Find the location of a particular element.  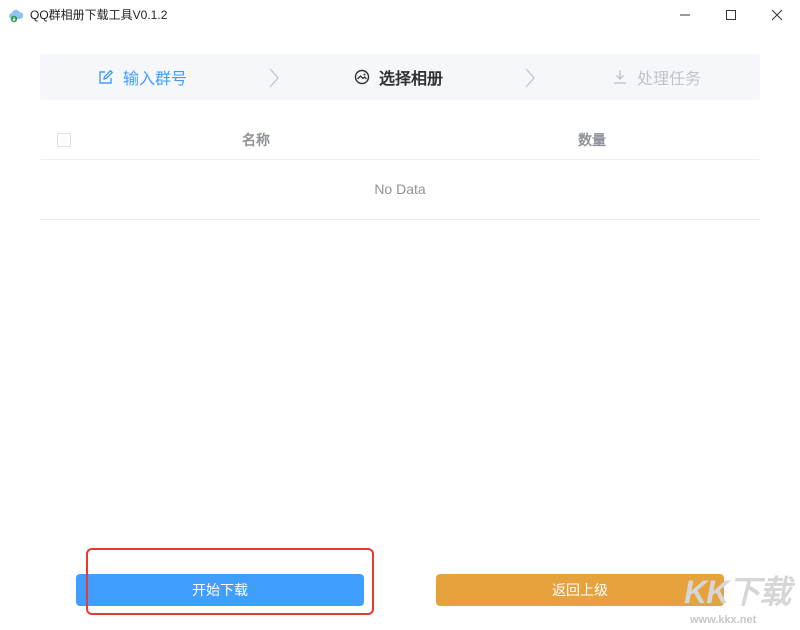

watermark-url: www.kkx.net is located at coordinates (723, 620).